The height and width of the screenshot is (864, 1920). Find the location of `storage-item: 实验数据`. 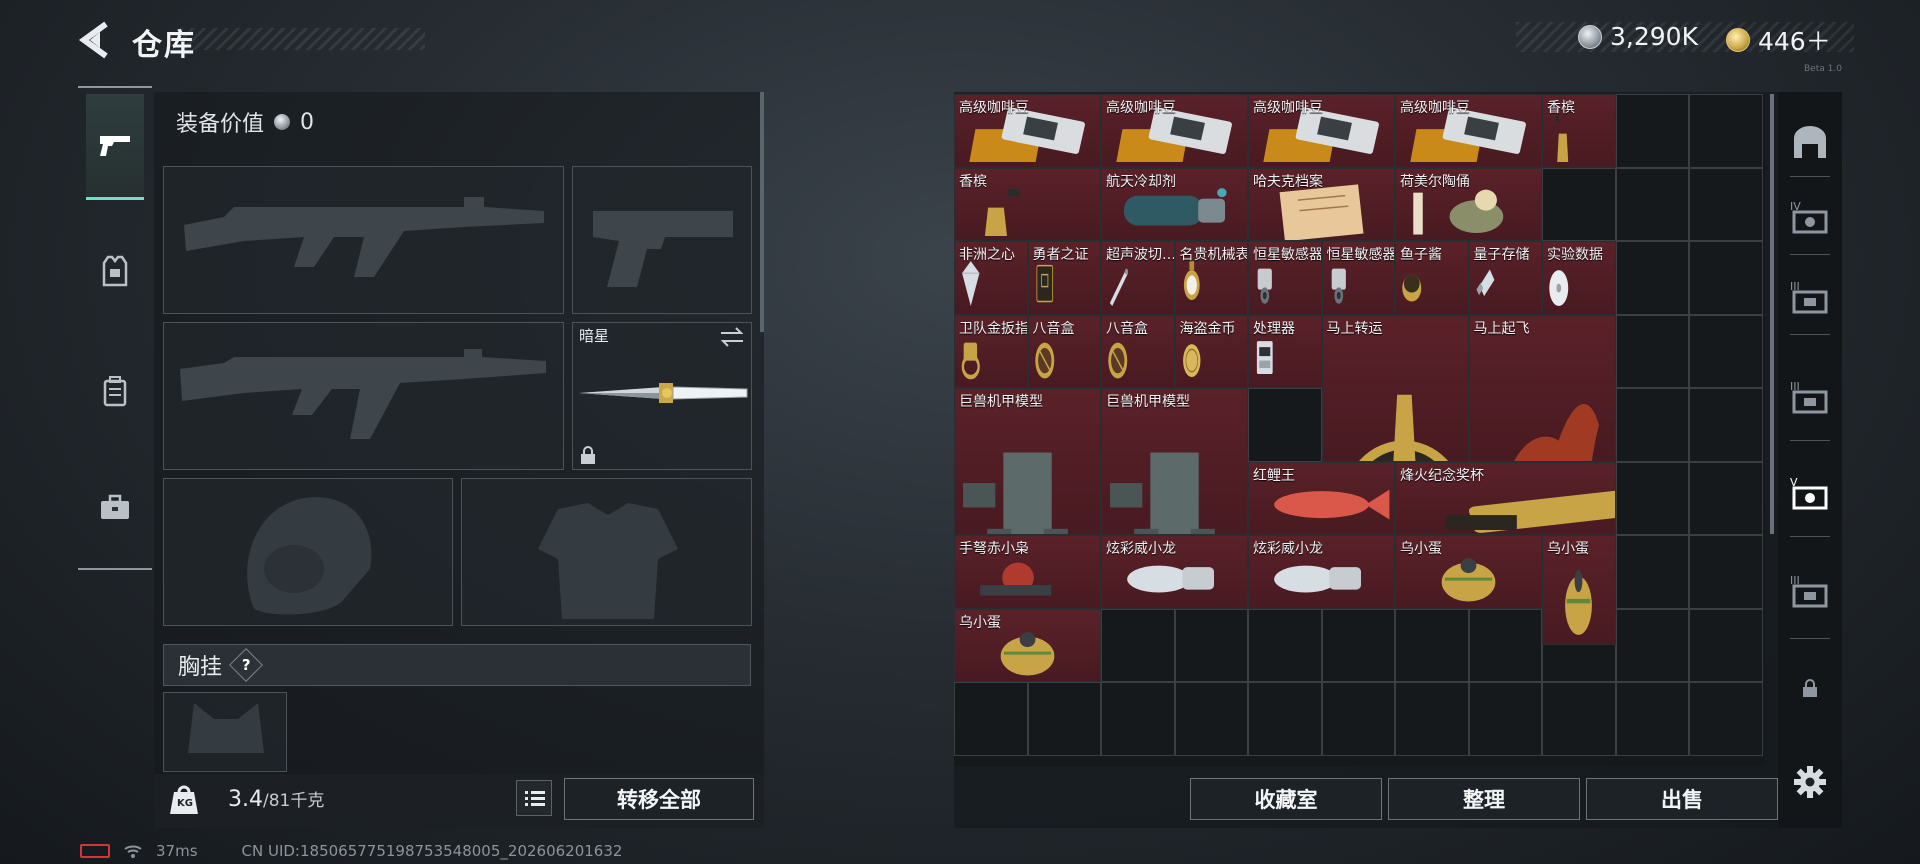

storage-item: 实验数据 is located at coordinates (1579, 278).